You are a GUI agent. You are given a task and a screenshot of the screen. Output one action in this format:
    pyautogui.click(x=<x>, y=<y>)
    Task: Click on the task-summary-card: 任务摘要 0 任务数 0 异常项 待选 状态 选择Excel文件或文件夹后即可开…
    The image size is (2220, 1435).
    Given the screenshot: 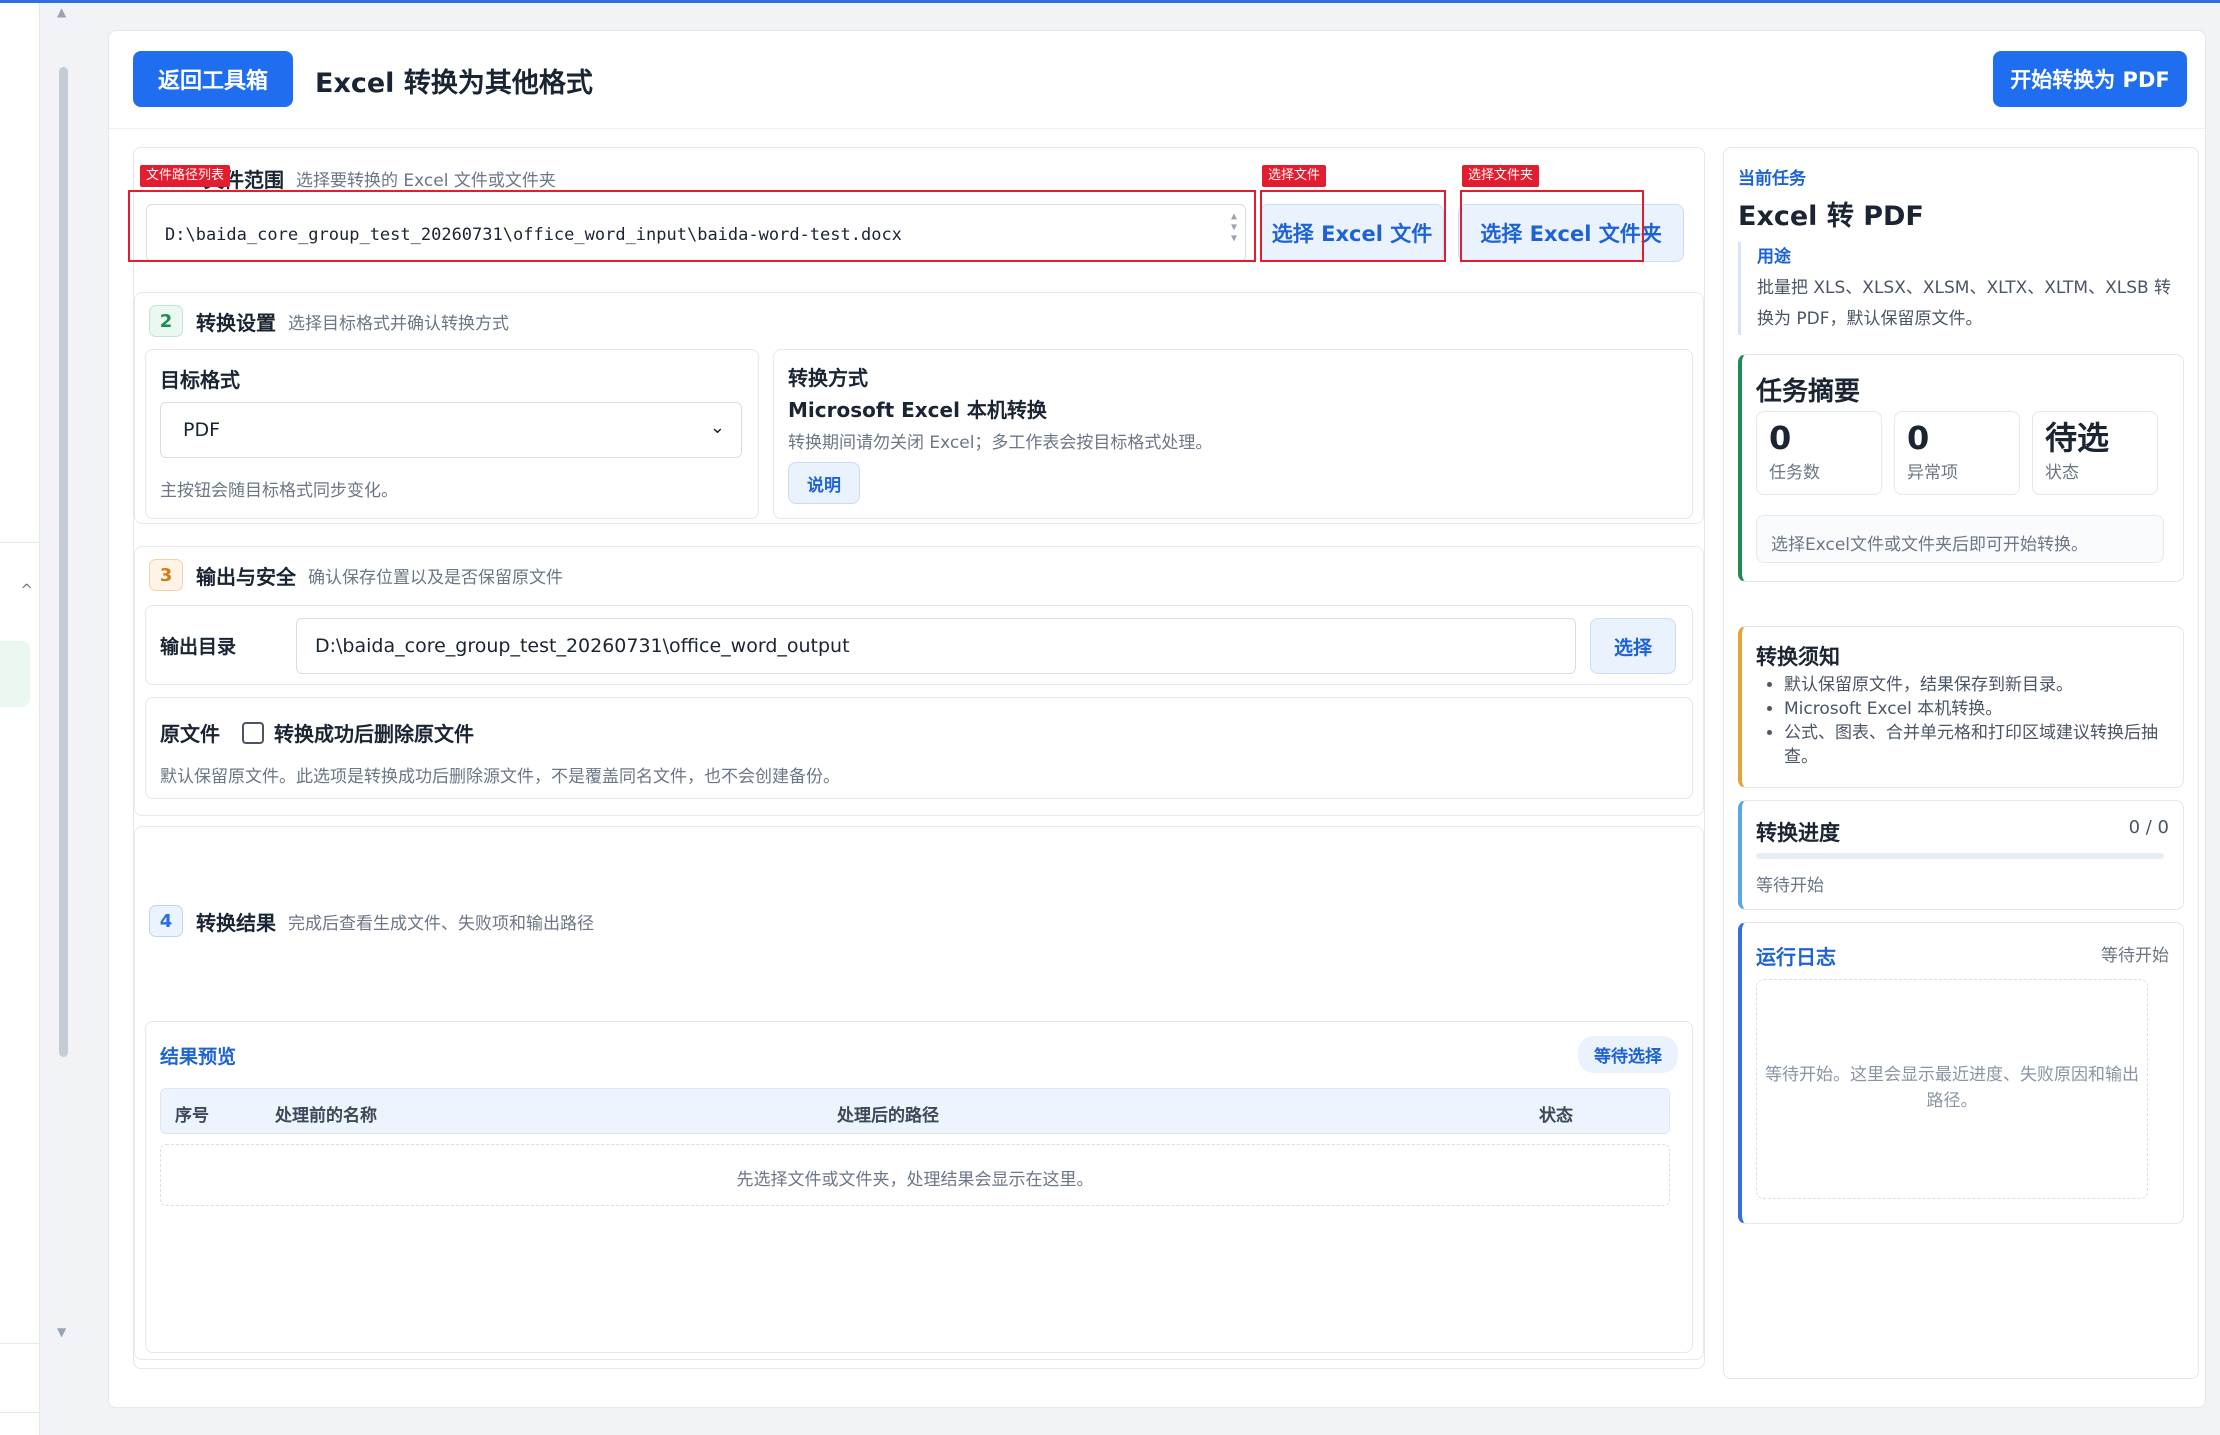 What is the action you would take?
    pyautogui.click(x=1961, y=468)
    